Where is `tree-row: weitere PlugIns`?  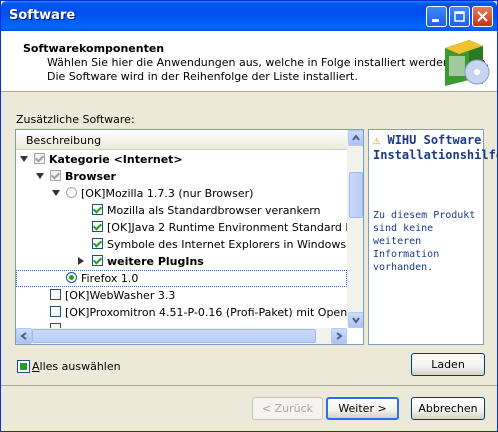 tree-row: weitere PlugIns is located at coordinates (181, 261).